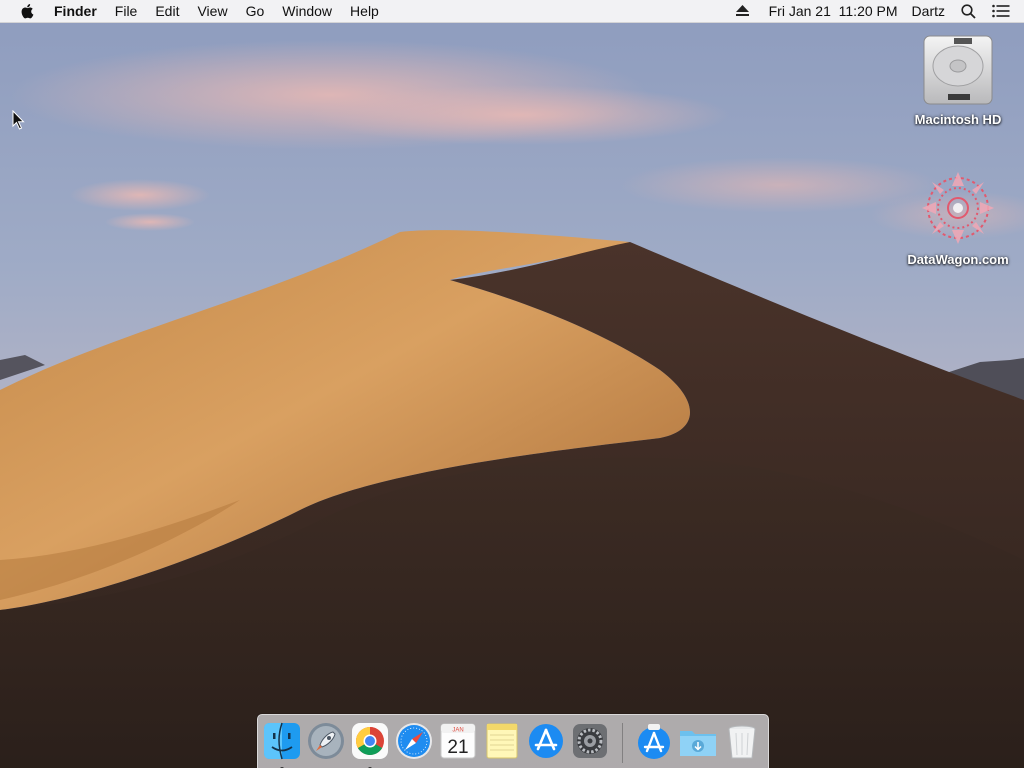 The image size is (1024, 768). Describe the element at coordinates (27, 11) in the screenshot. I see `apple-logo-icon` at that location.